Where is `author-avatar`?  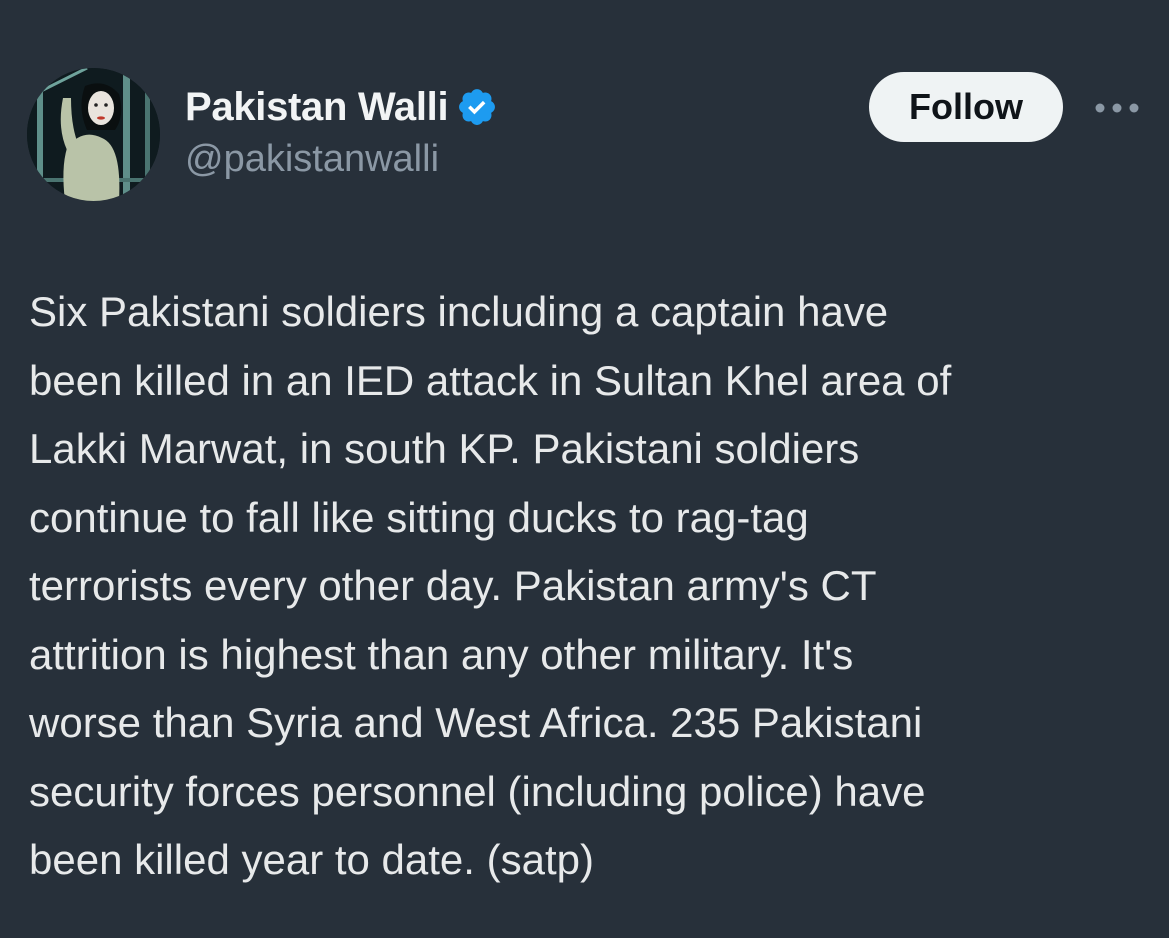 author-avatar is located at coordinates (93, 134).